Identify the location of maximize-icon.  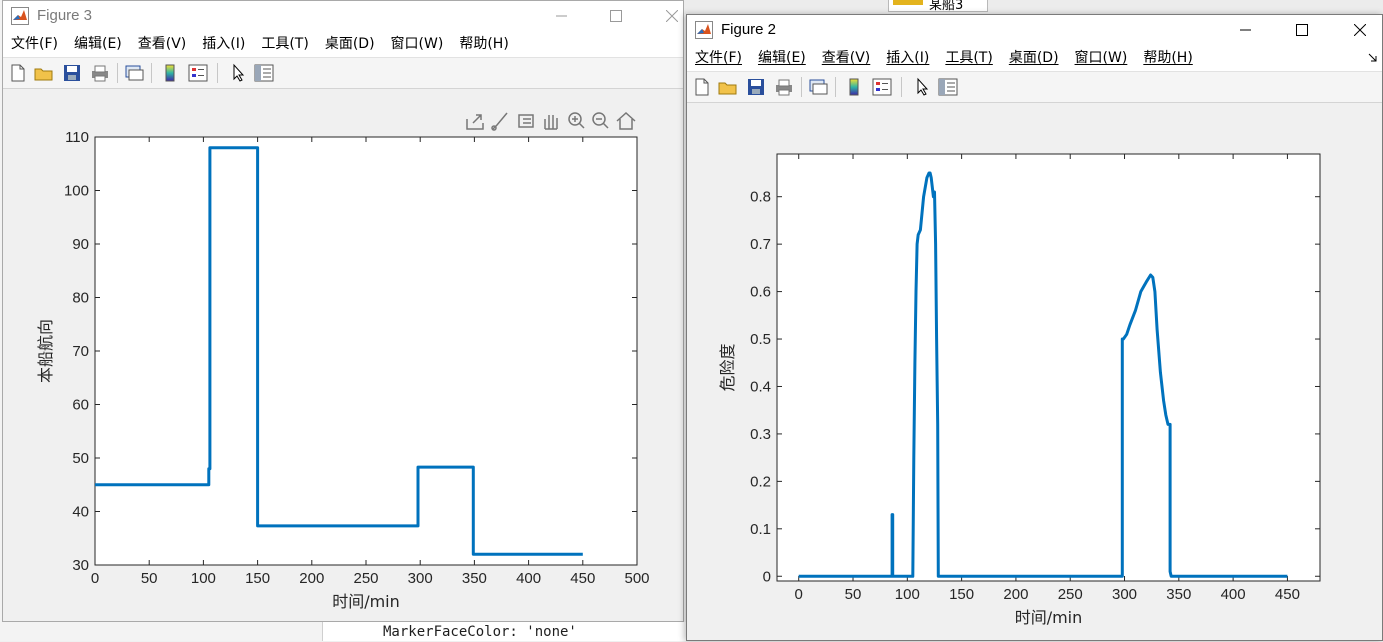
(616, 16).